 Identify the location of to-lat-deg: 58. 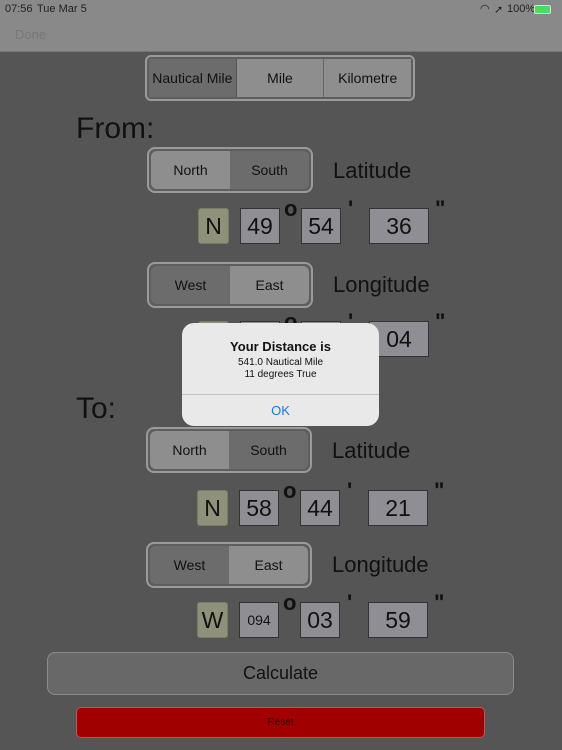
(259, 508).